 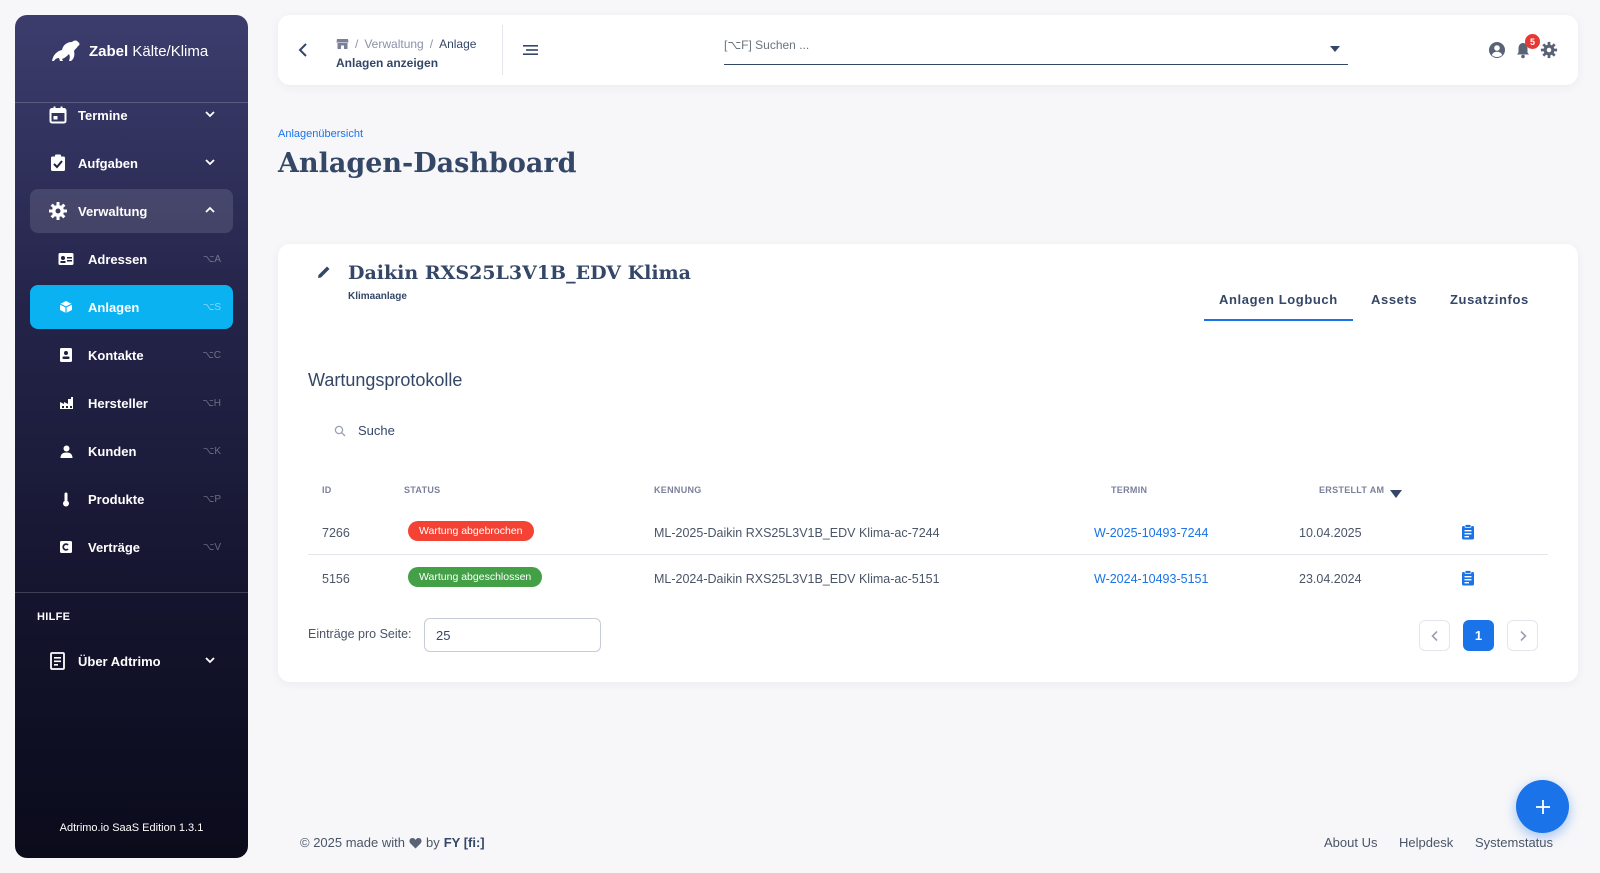 I want to click on shortcut-hint: ⌥P, so click(x=211, y=499).